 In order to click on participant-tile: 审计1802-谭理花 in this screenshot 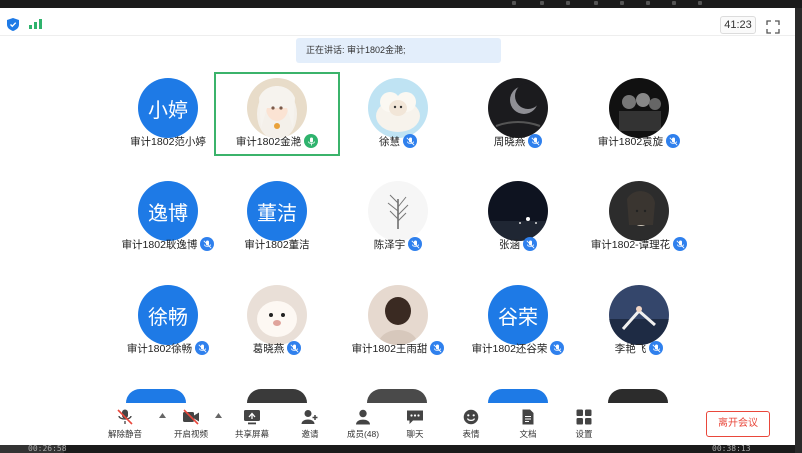, I will do `click(639, 217)`.